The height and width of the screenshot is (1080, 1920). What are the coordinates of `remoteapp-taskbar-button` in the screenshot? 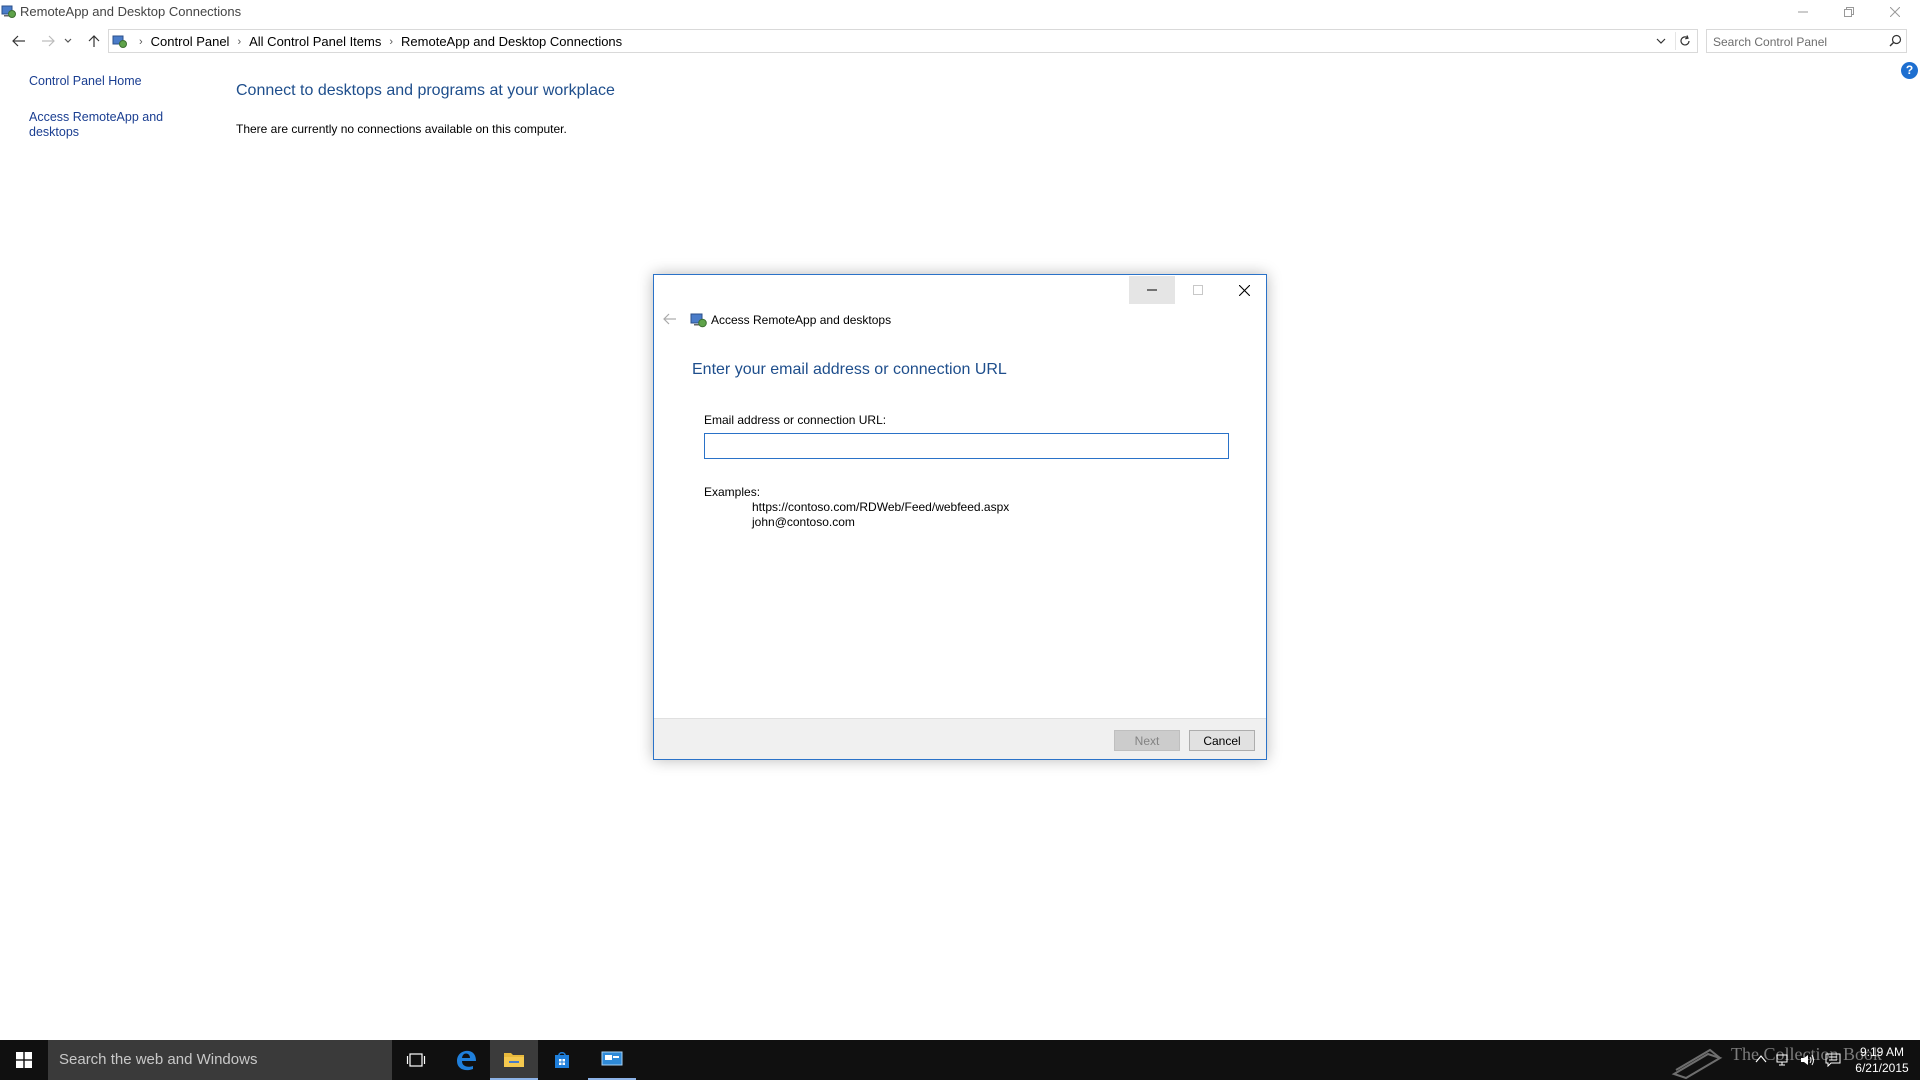 It's located at (612, 1060).